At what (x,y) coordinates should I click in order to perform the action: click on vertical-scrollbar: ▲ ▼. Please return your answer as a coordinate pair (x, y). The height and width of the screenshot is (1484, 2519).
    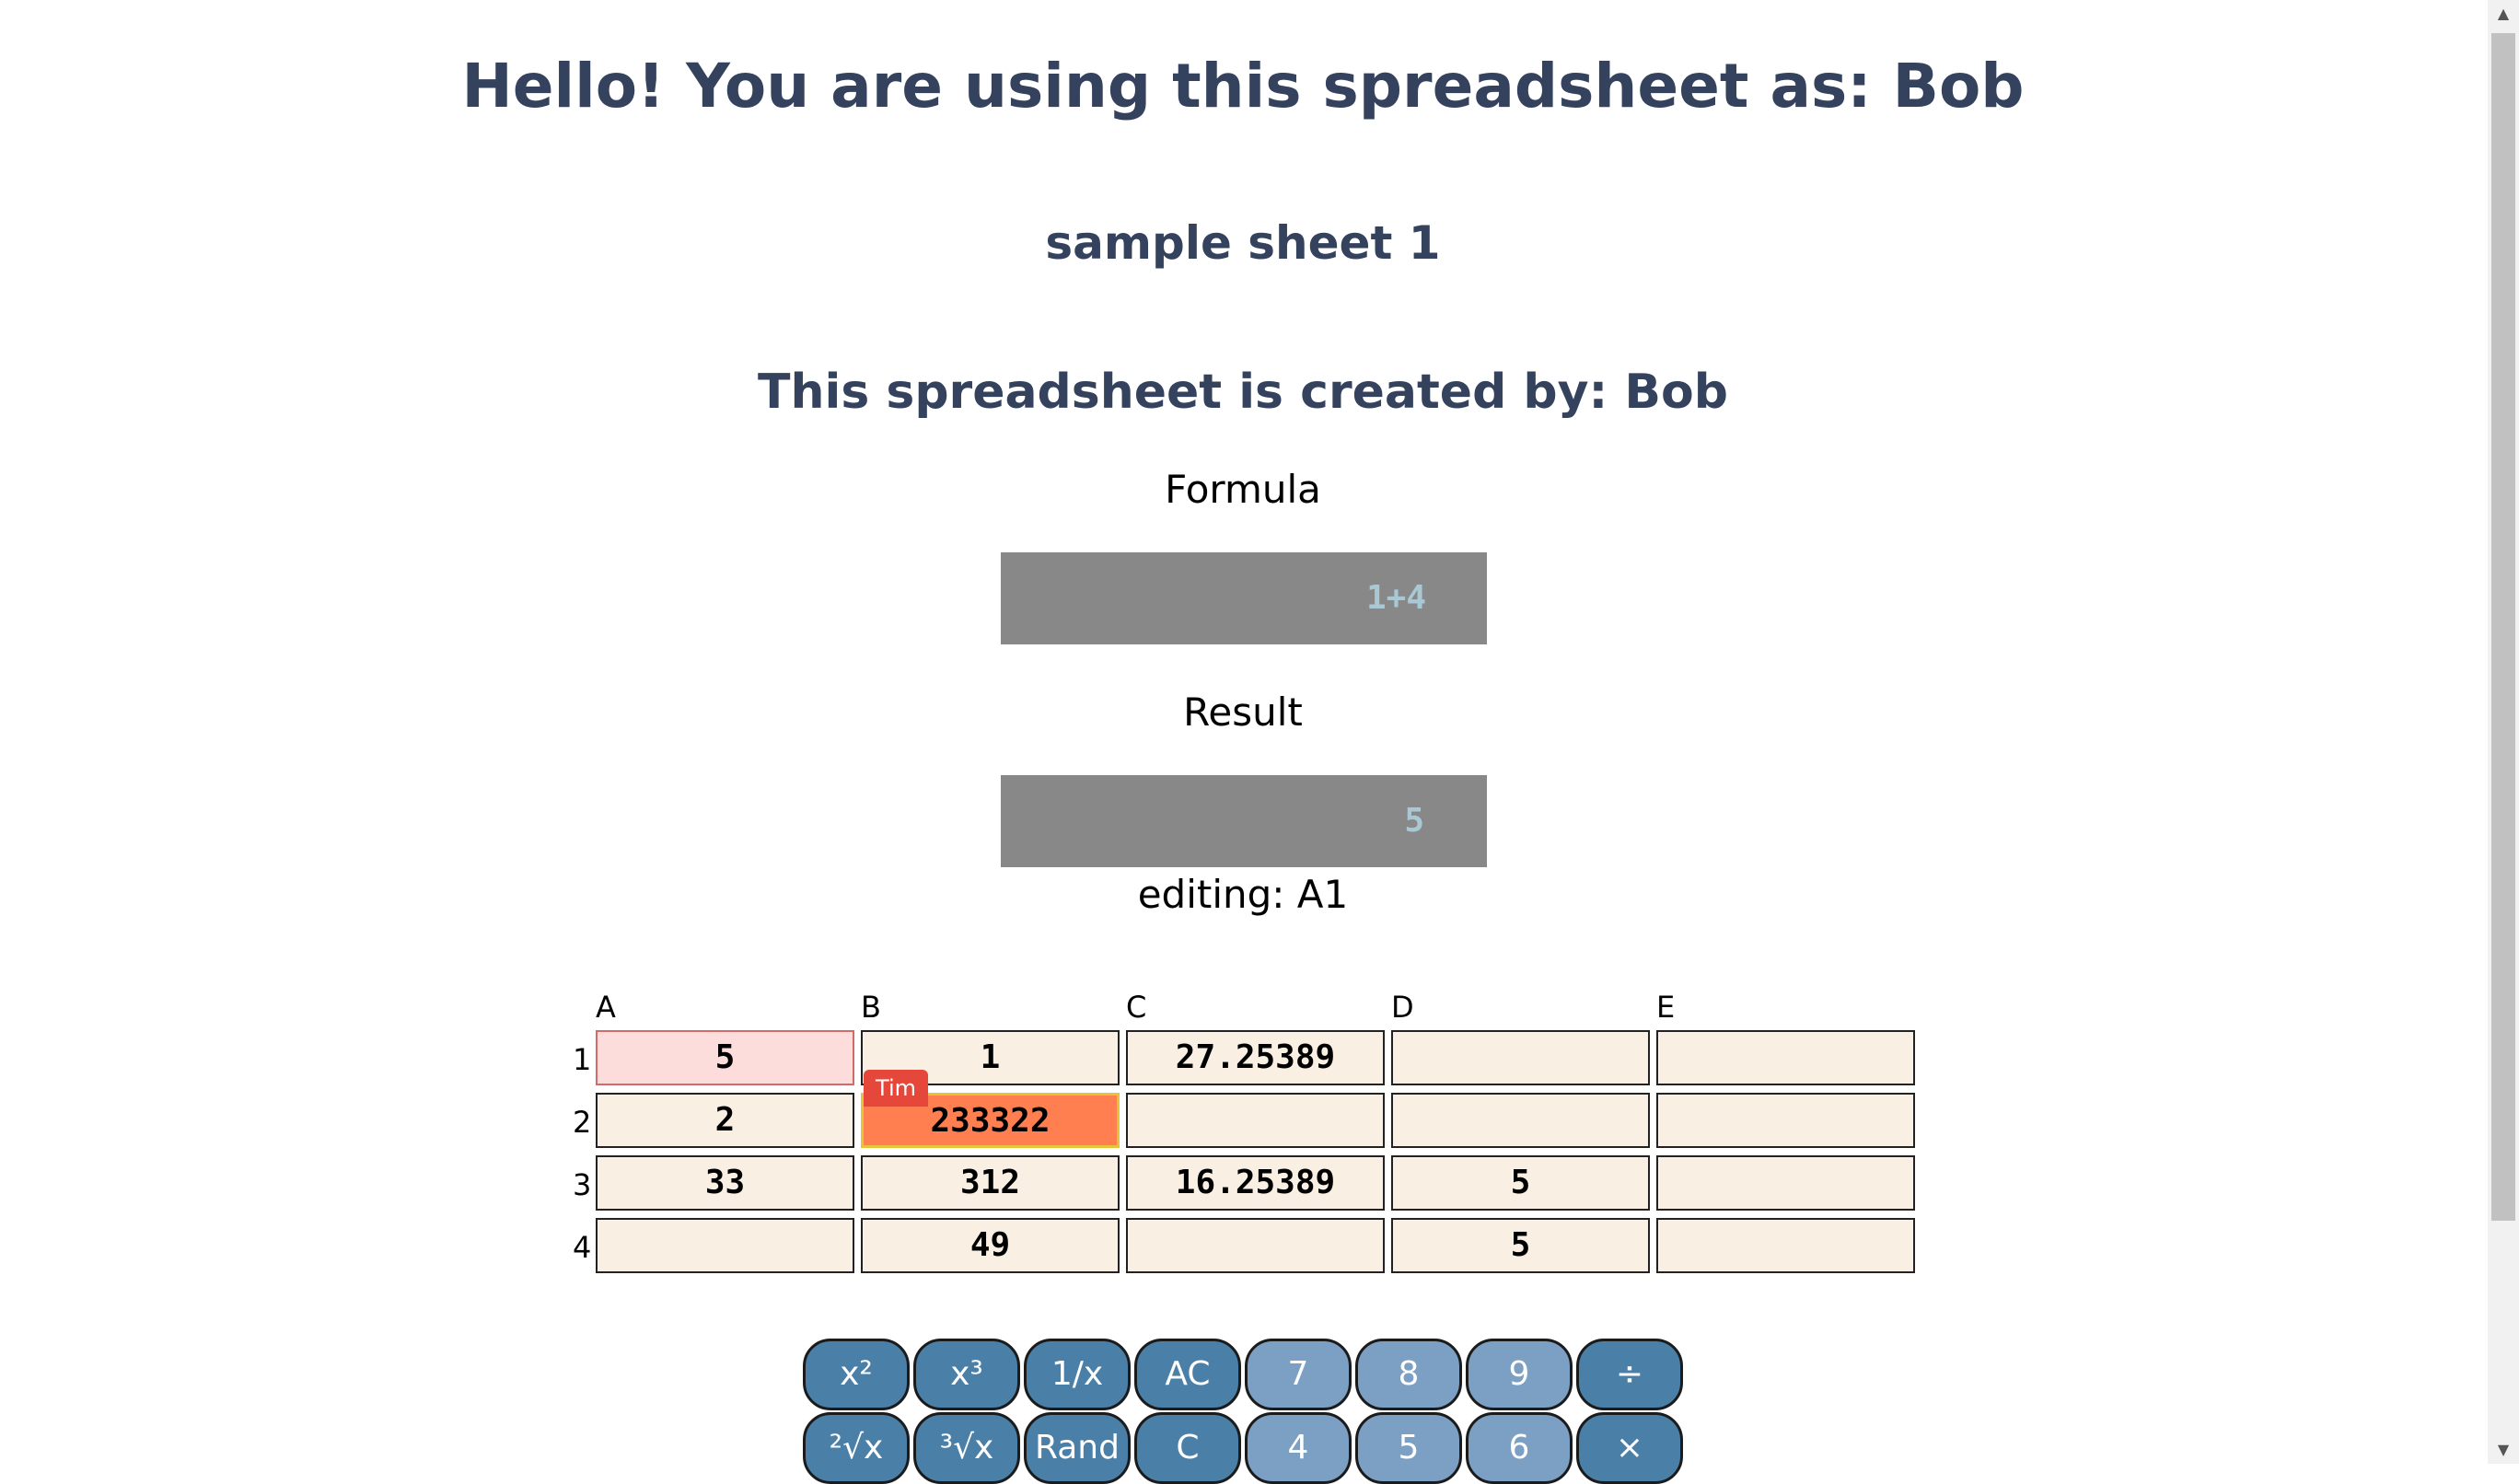
    Looking at the image, I should click on (2503, 732).